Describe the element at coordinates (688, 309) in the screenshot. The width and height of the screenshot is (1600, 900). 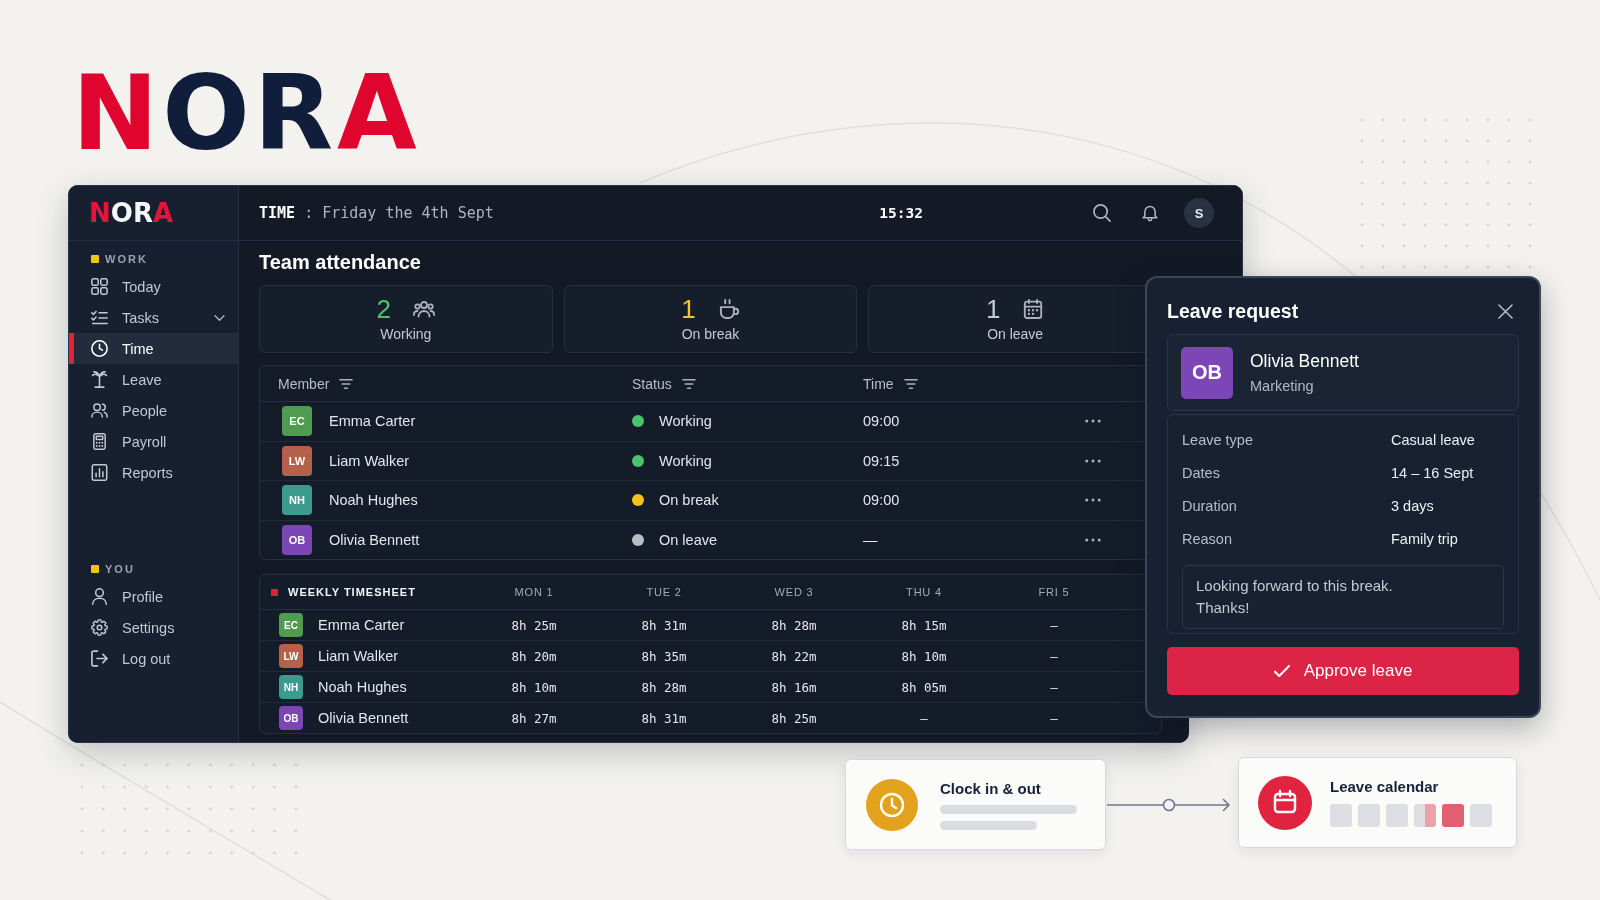
I see `stat-value: 1` at that location.